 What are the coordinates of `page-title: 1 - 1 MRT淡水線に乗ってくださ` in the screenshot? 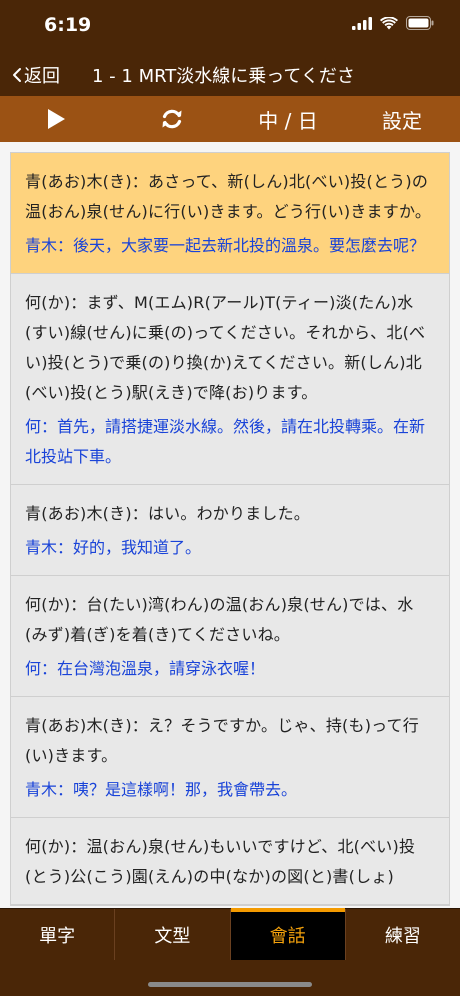 It's located at (223, 76).